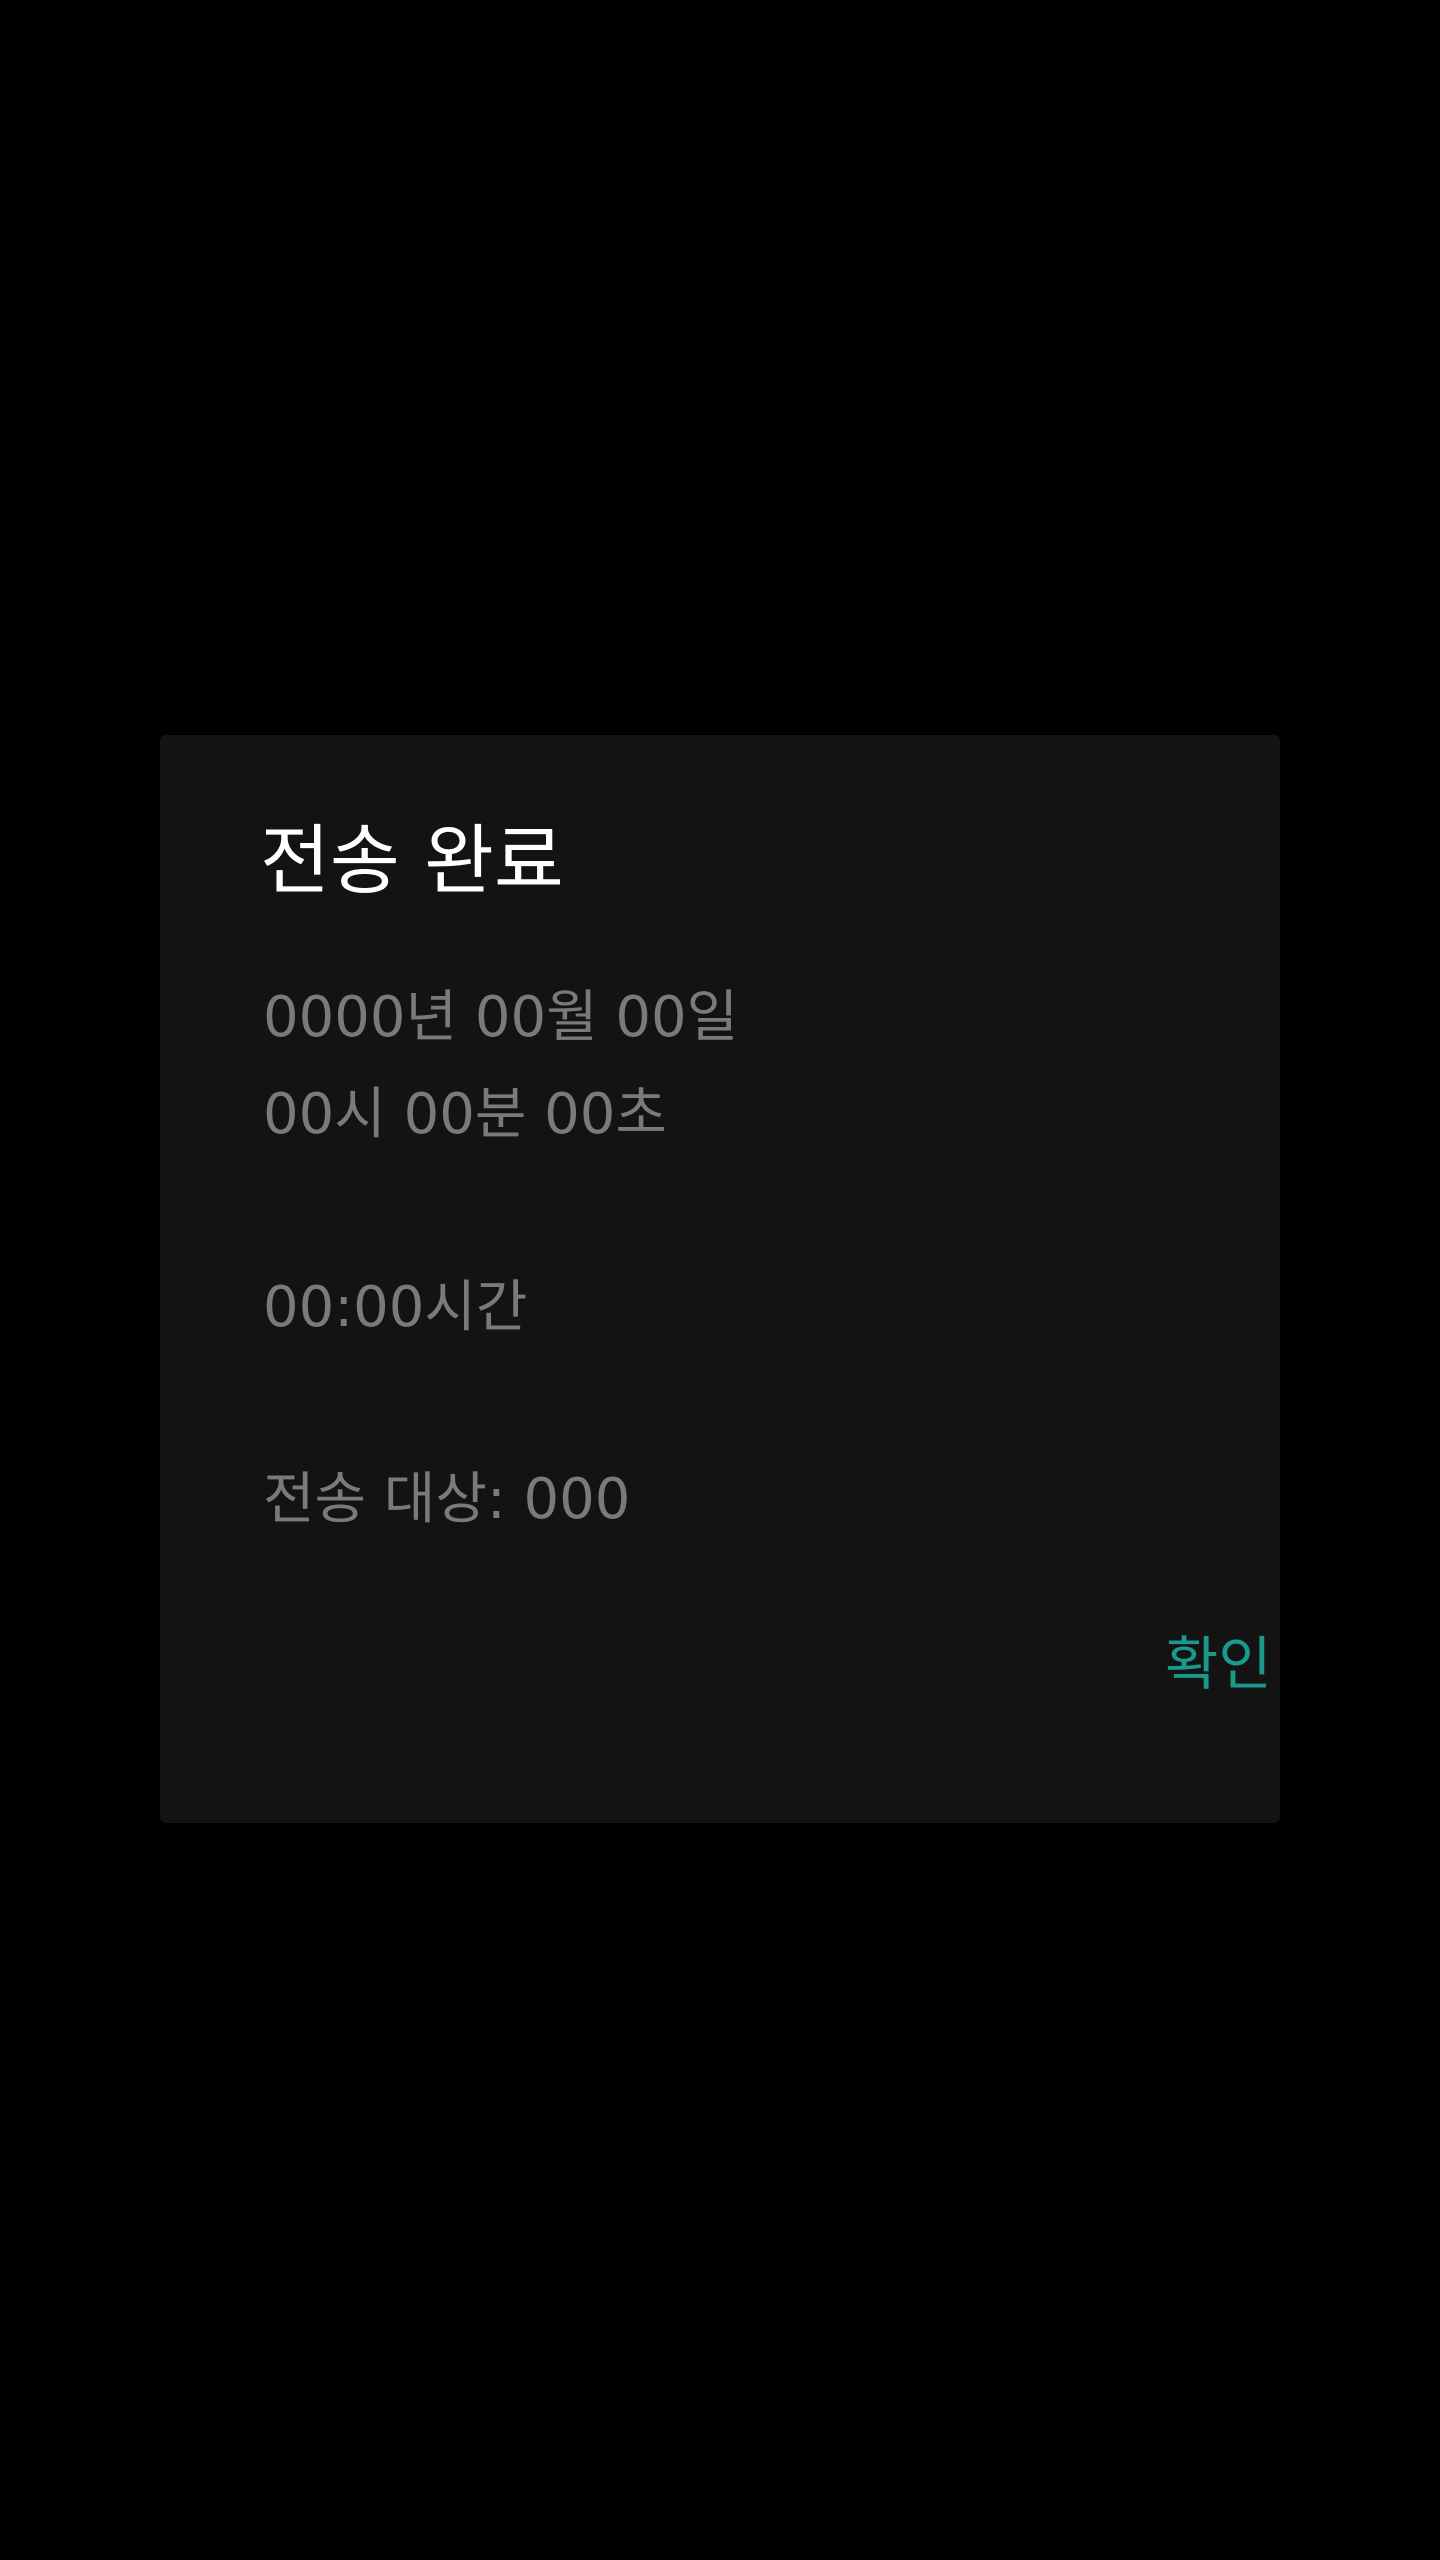 This screenshot has width=1440, height=2560. What do you see at coordinates (447, 1499) in the screenshot?
I see `transfer-target: 전송 대상: 000` at bounding box center [447, 1499].